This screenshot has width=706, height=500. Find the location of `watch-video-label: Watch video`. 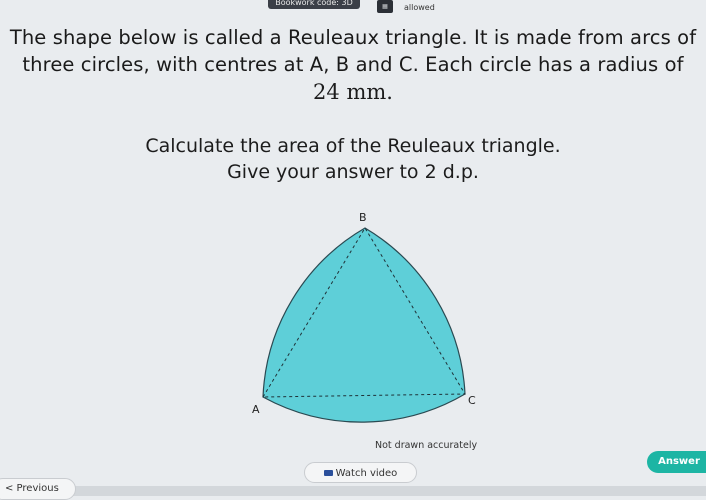

watch-video-label: Watch video is located at coordinates (366, 473).